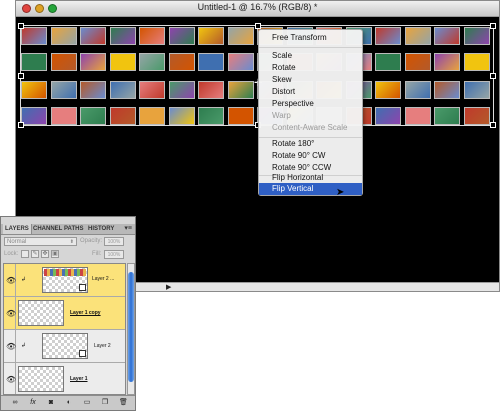  I want to click on scrollbar-thumb, so click(131, 327).